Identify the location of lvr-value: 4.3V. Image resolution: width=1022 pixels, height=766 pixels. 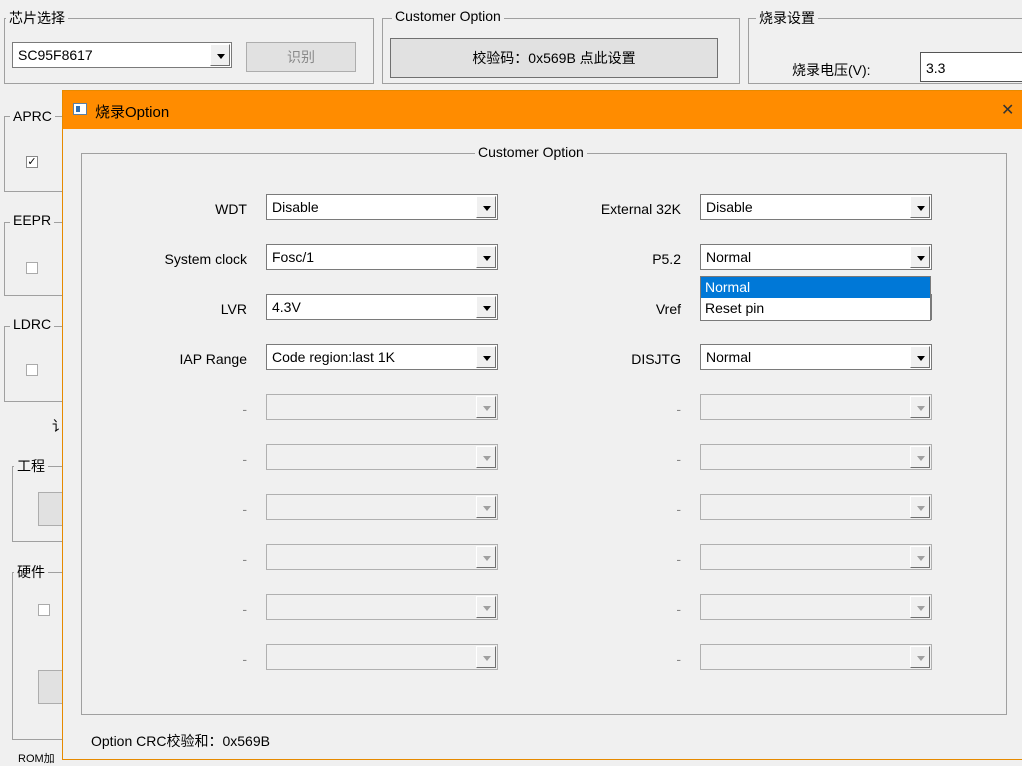
(286, 307).